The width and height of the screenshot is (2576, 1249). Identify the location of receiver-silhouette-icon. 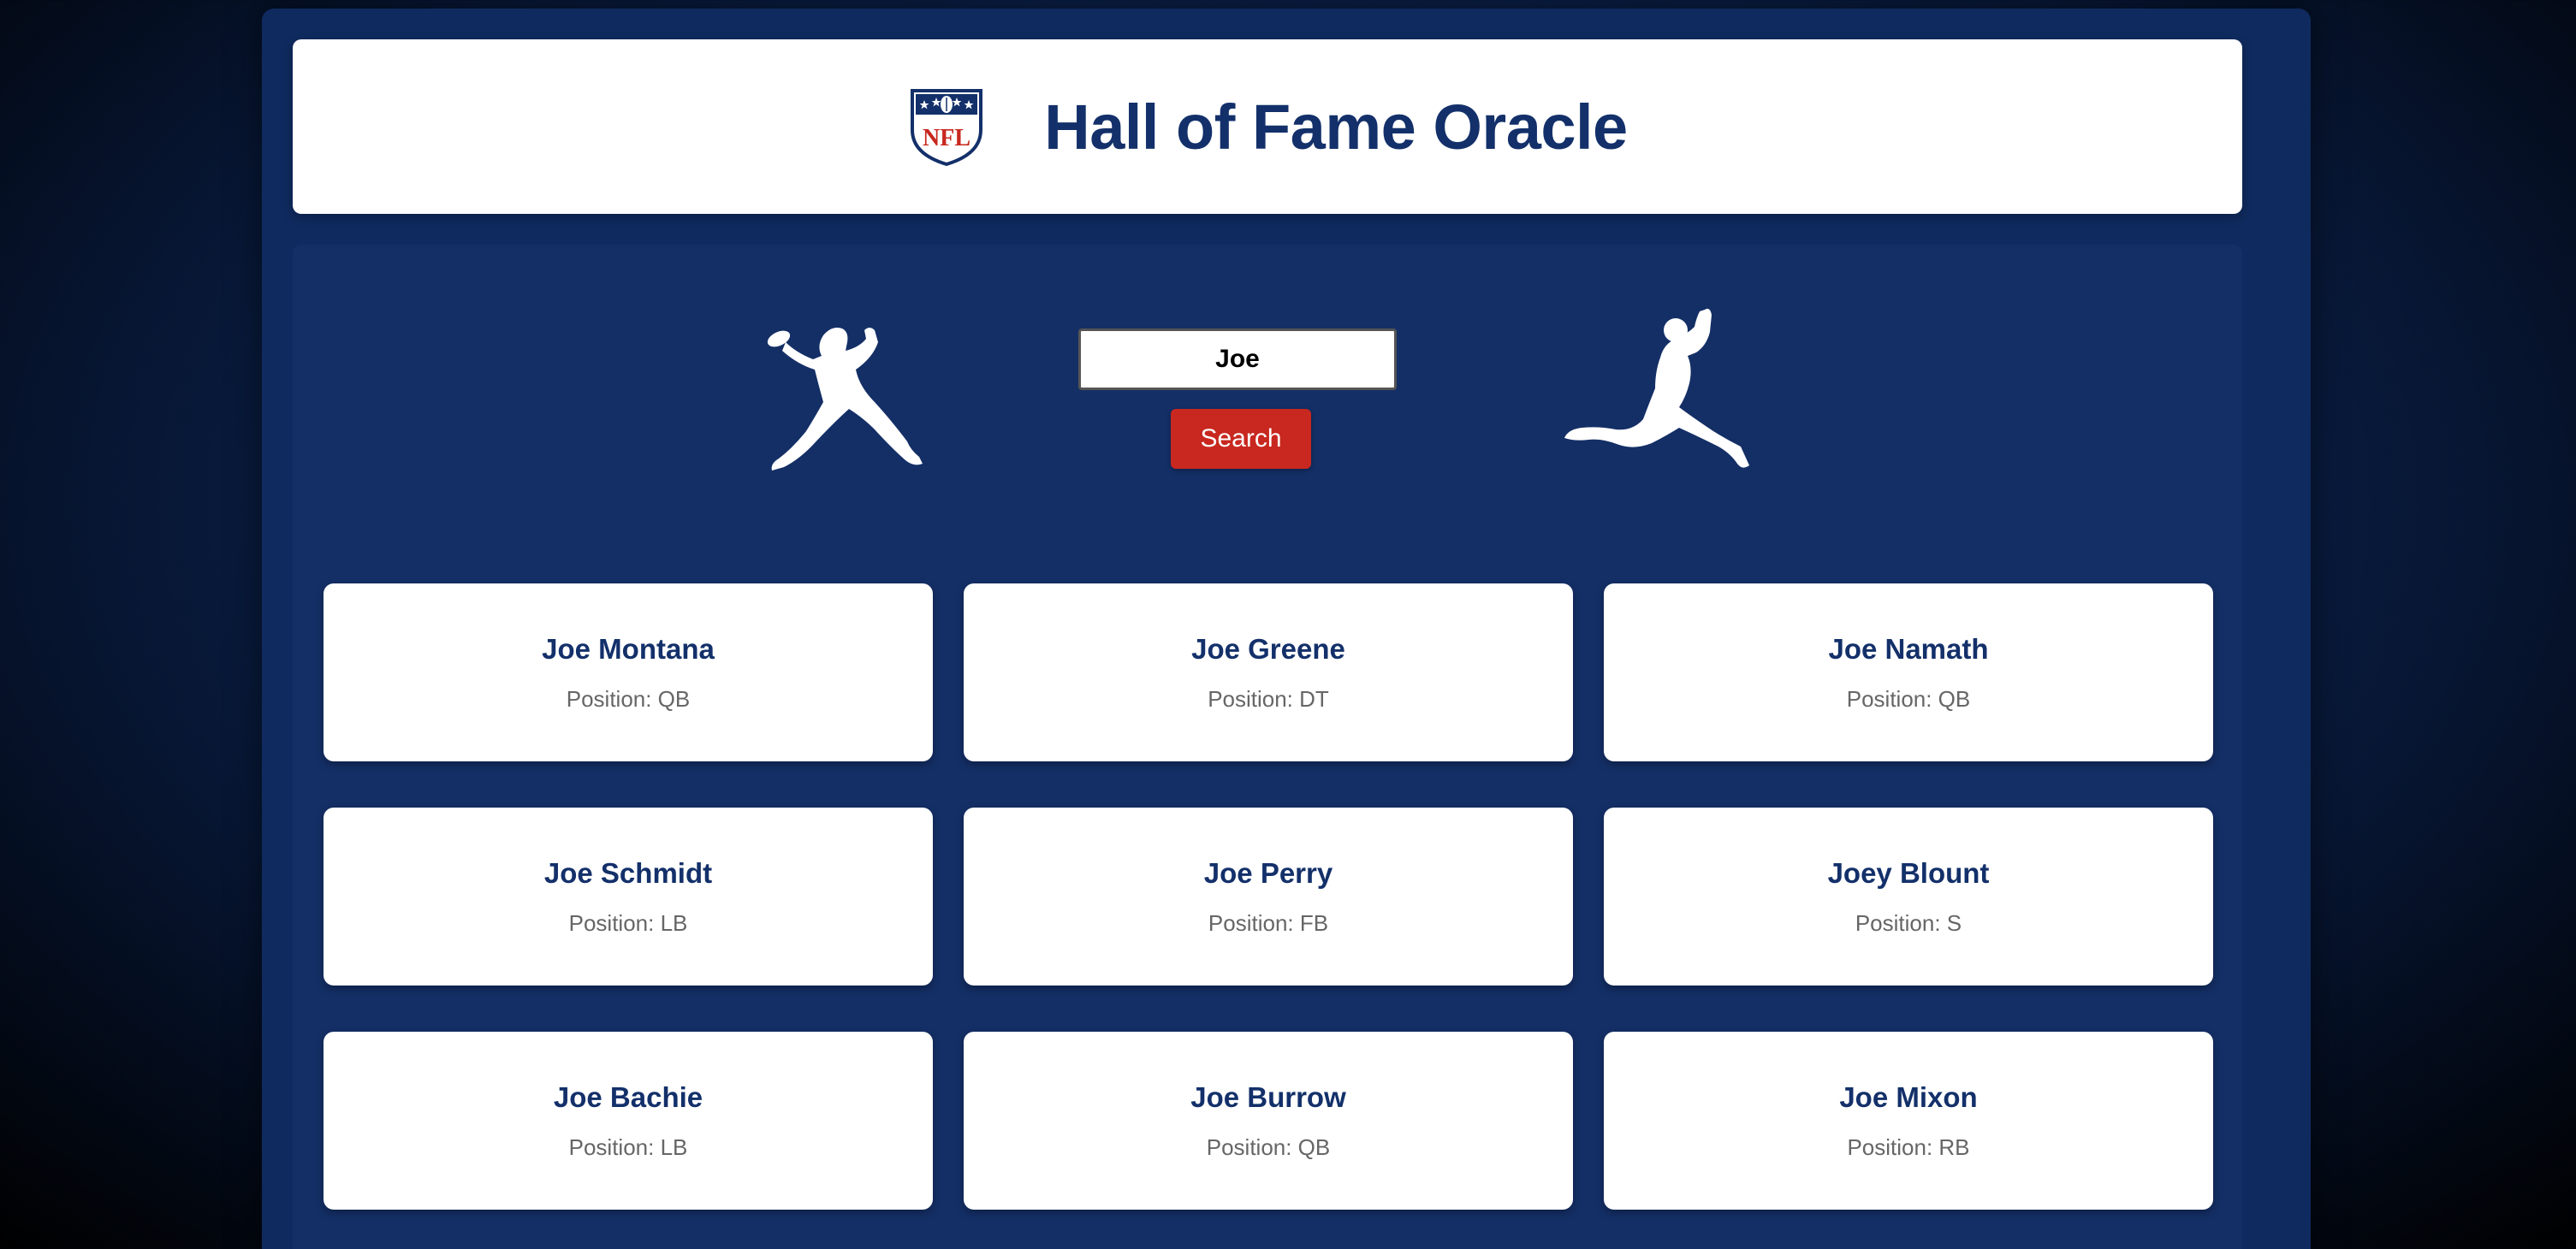
(1656, 388).